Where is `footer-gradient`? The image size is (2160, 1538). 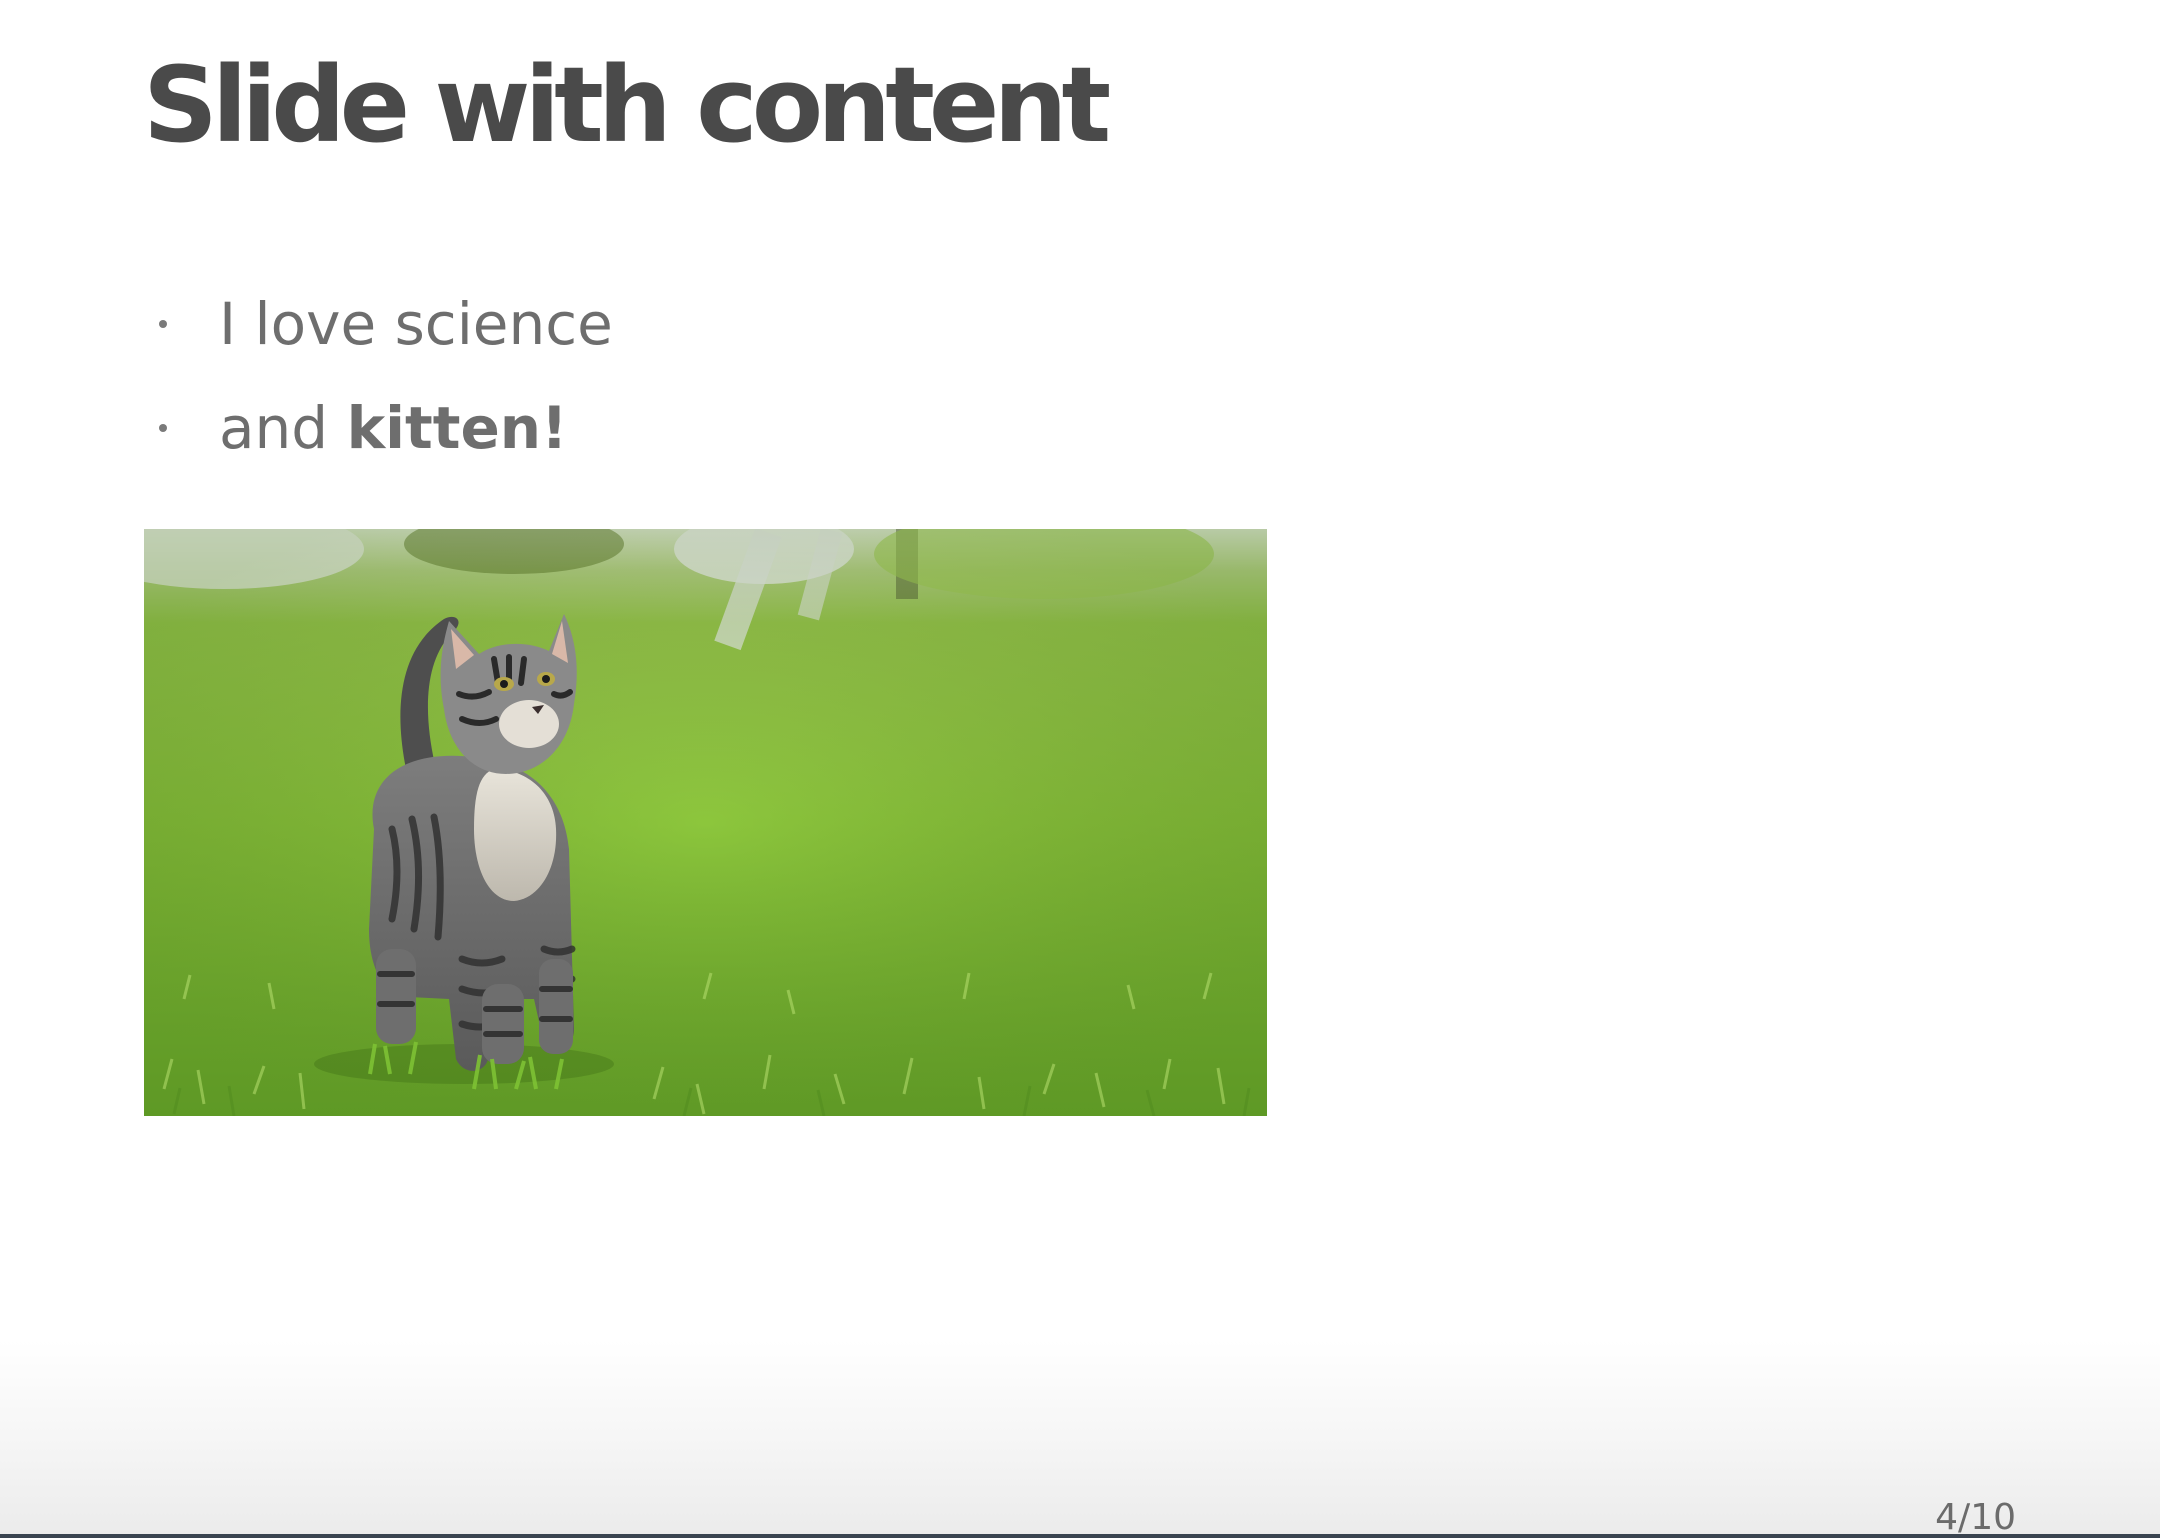 footer-gradient is located at coordinates (1080, 1437).